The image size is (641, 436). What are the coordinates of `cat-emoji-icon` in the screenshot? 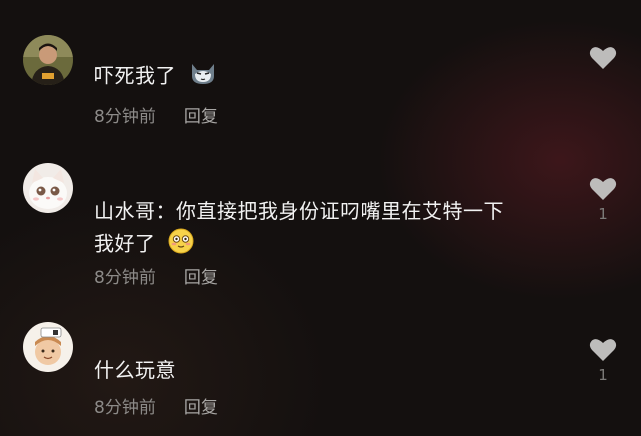 It's located at (203, 77).